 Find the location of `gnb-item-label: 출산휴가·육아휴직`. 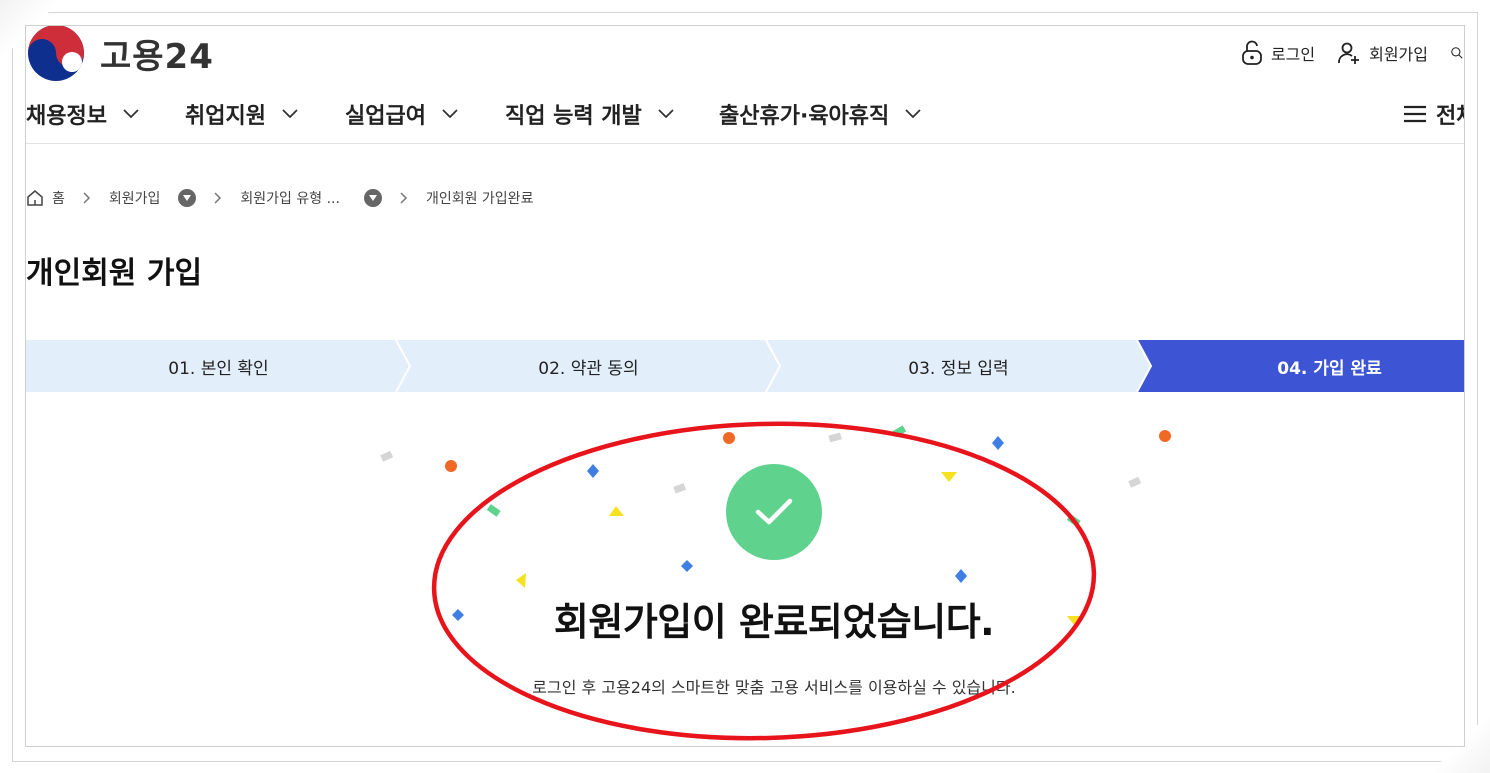

gnb-item-label: 출산휴가·육아휴직 is located at coordinates (804, 116).